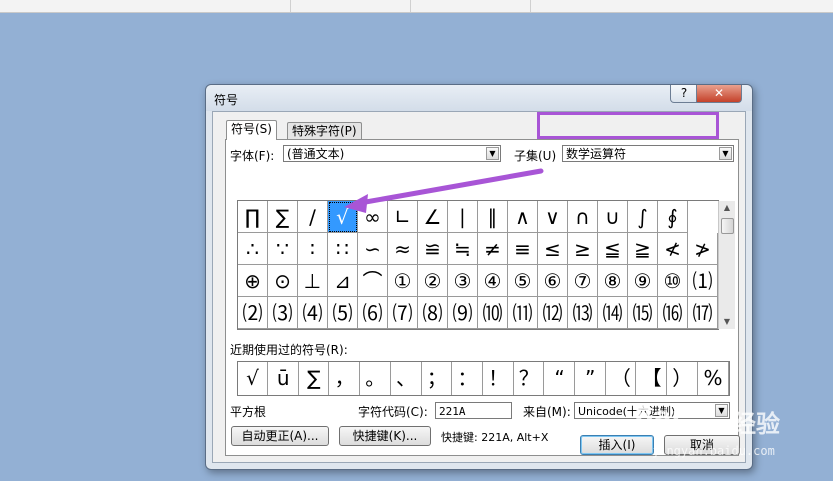 Image resolution: width=833 pixels, height=481 pixels. I want to click on symbol-cell: ∽, so click(373, 249).